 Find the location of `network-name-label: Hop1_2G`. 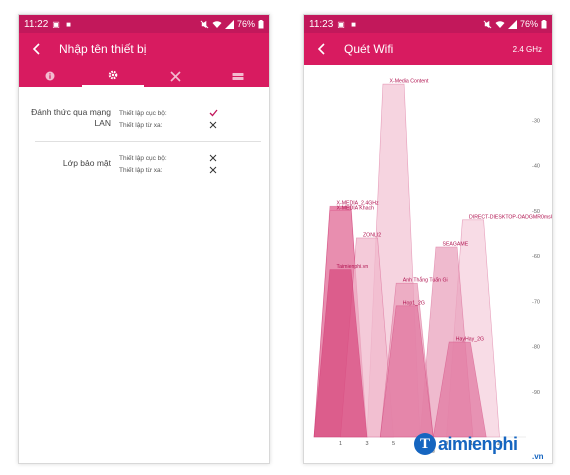

network-name-label: Hop1_2G is located at coordinates (414, 303).